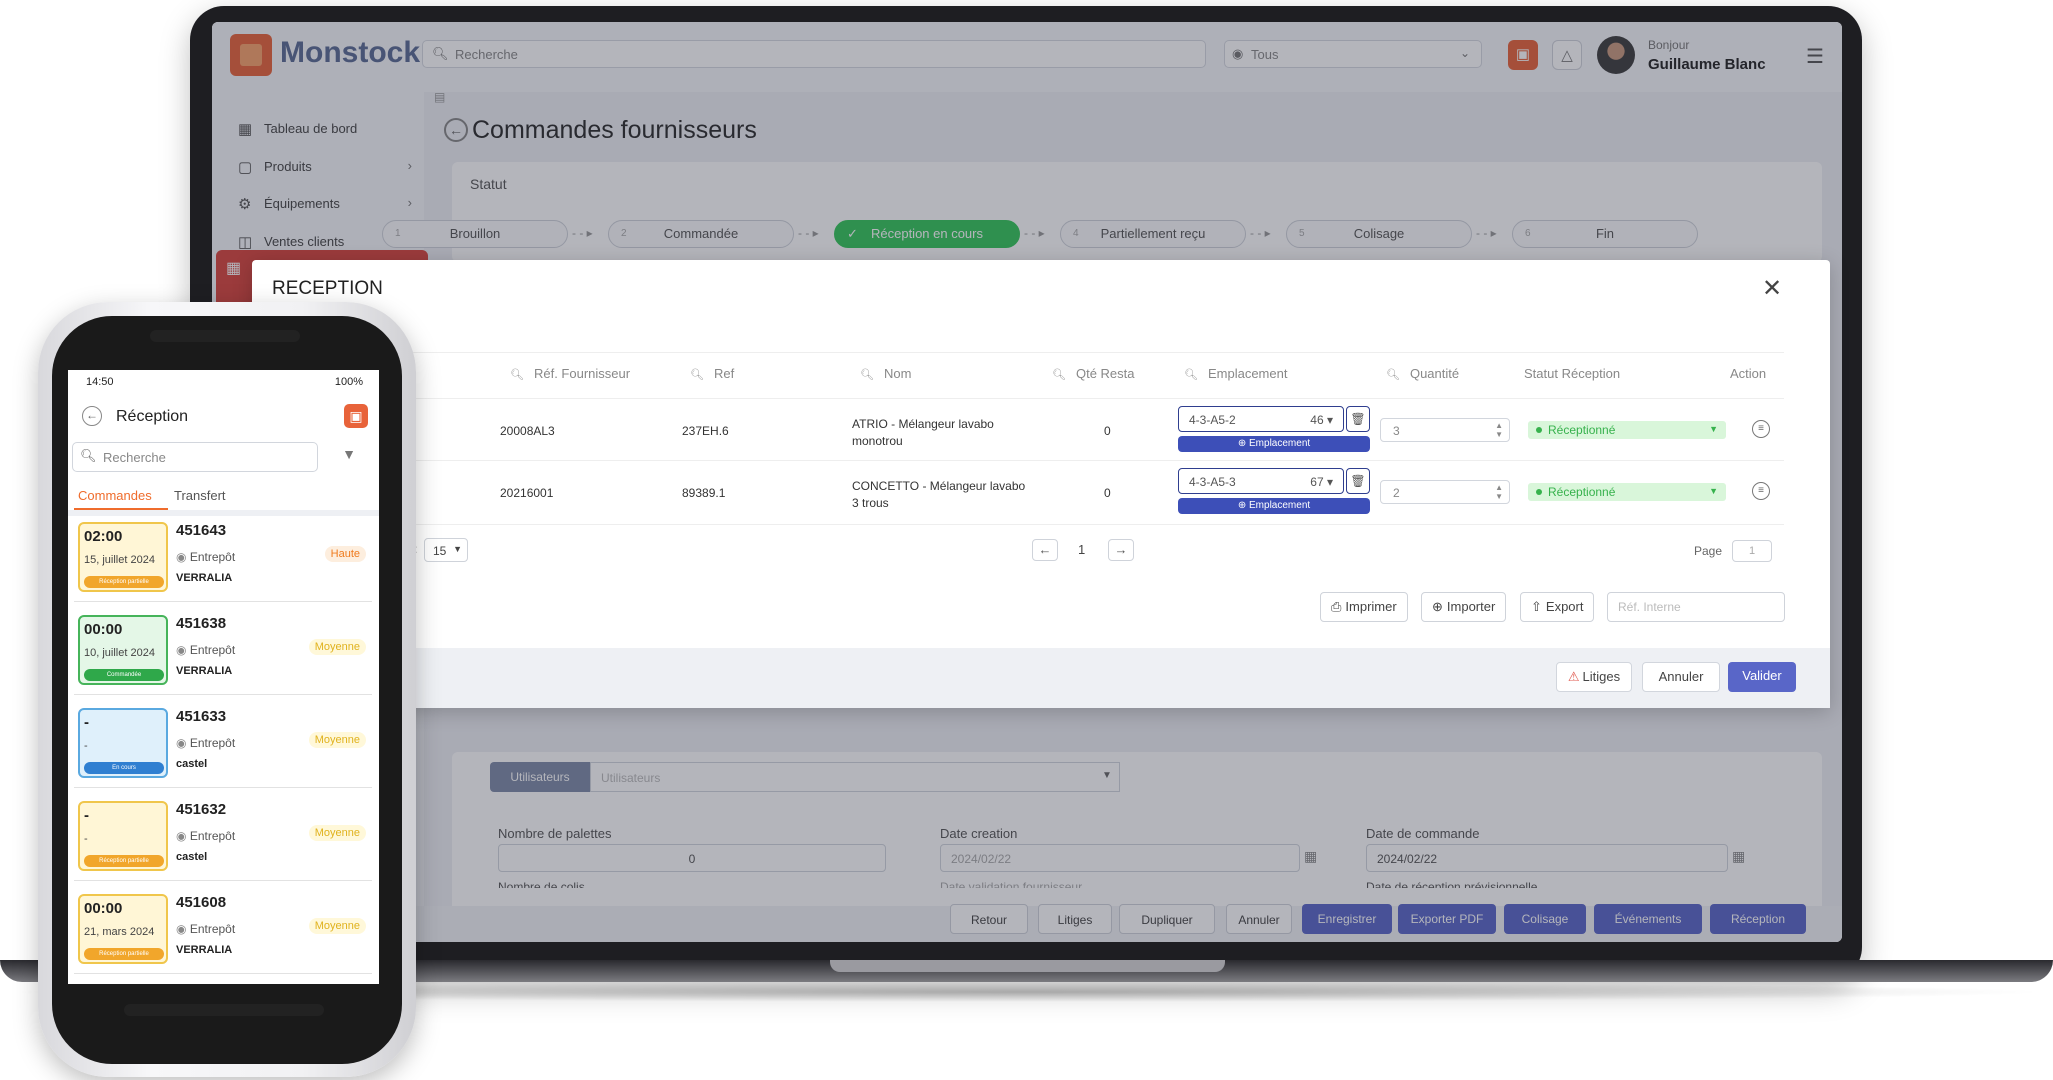 The width and height of the screenshot is (2053, 1080). Describe the element at coordinates (1445, 430) in the screenshot. I see `quantity-stepper: 3 ▲ ▼` at that location.